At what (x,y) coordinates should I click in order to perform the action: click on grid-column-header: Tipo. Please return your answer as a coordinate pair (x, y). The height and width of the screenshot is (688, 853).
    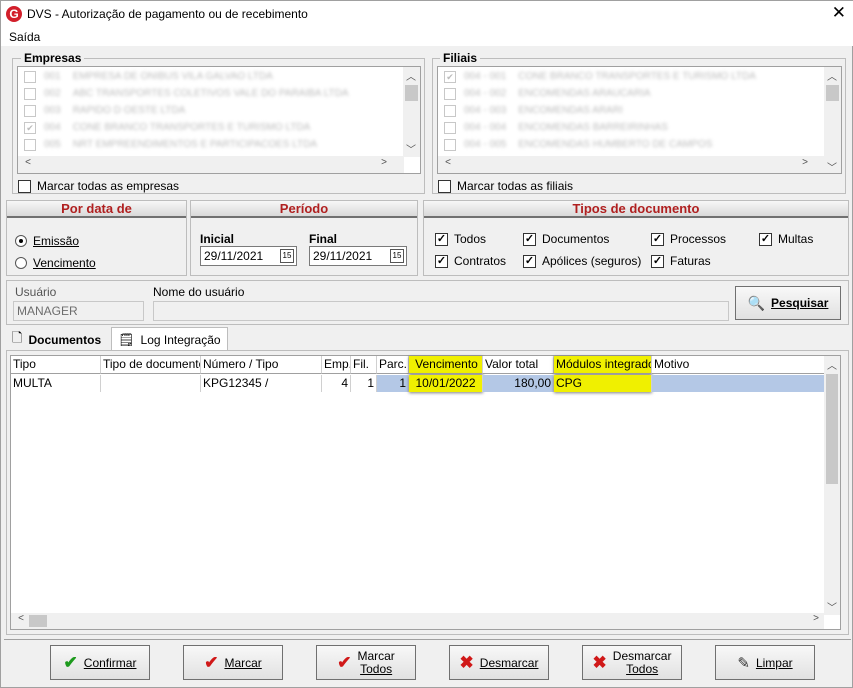
    Looking at the image, I should click on (56, 365).